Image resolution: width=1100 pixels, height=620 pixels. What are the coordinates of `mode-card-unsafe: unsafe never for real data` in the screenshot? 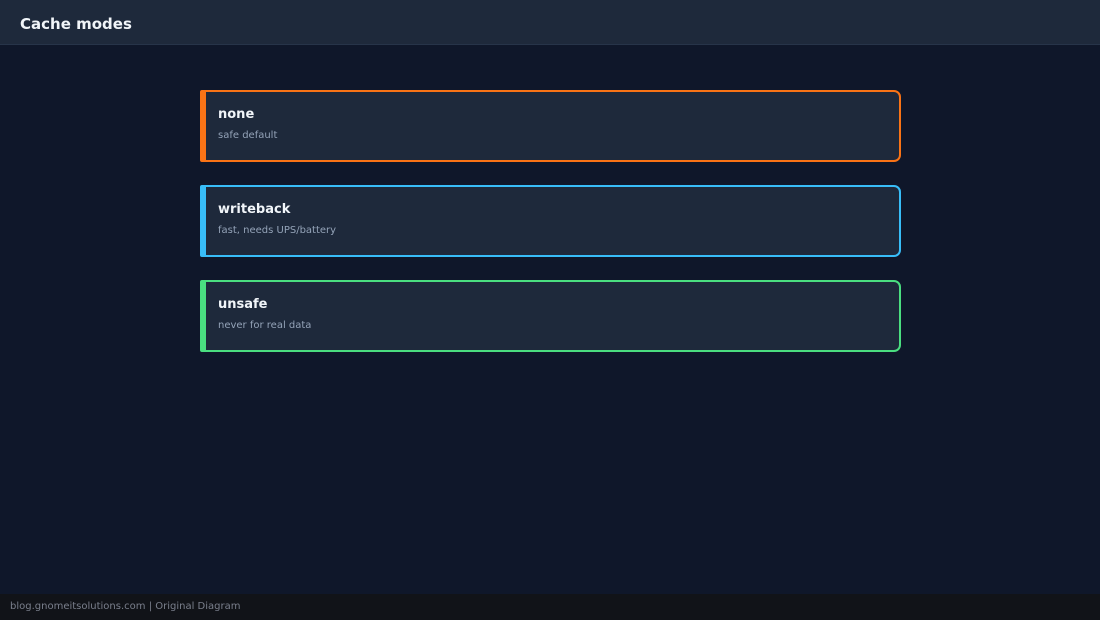 It's located at (550, 316).